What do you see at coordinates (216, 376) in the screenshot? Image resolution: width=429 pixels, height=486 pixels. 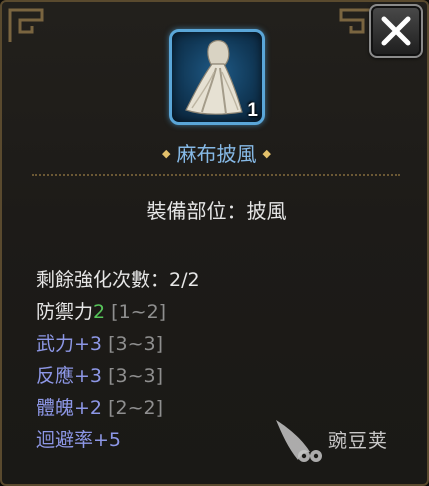 I see `stat-reaction: 反應+3 [3~3]` at bounding box center [216, 376].